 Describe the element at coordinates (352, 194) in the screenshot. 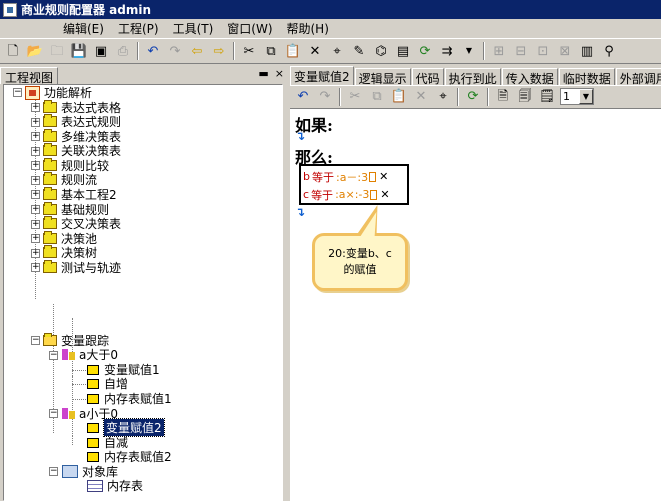

I see `assign-expression: :a×:-3` at that location.